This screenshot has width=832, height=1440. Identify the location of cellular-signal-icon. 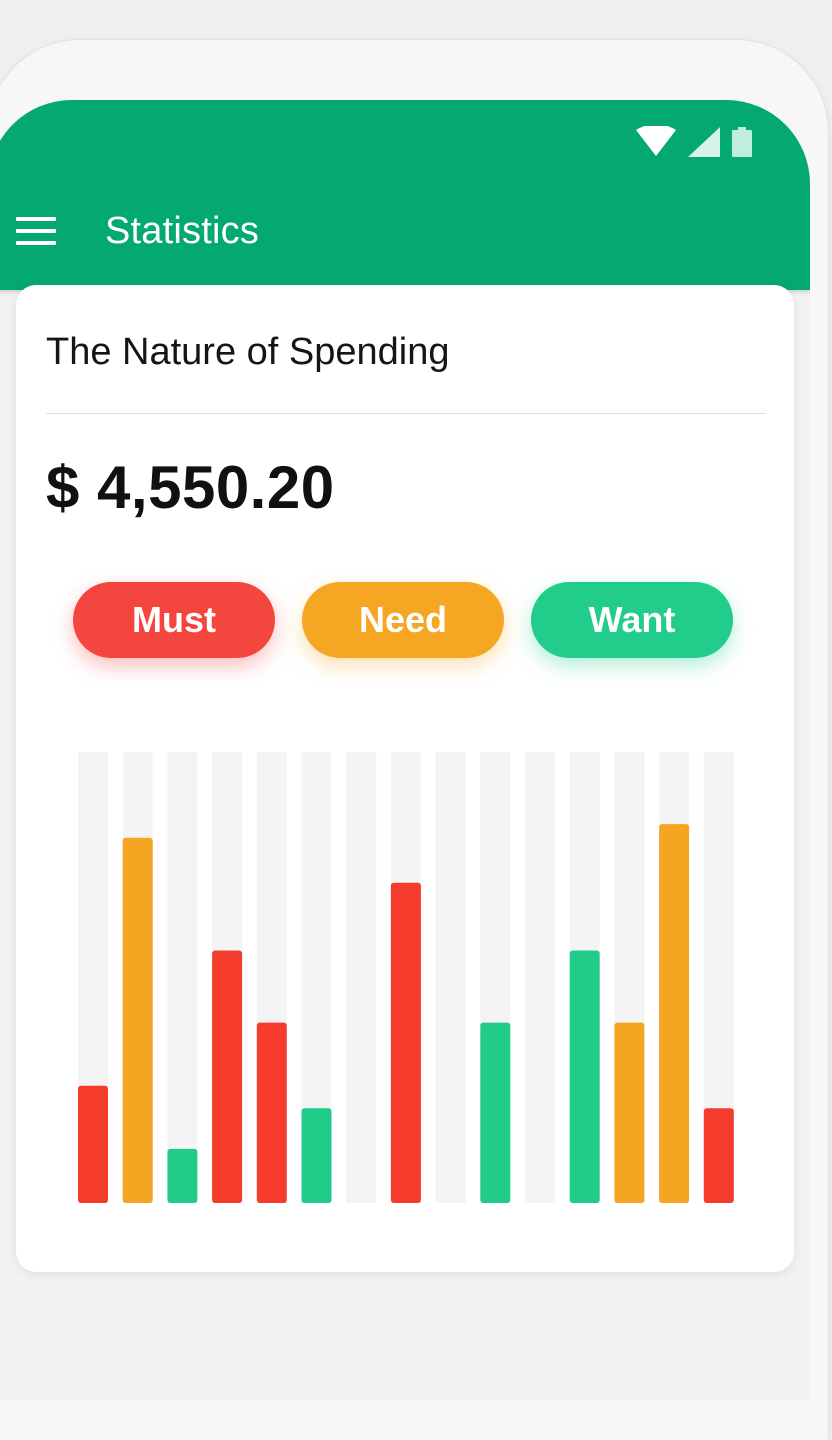
(704, 142).